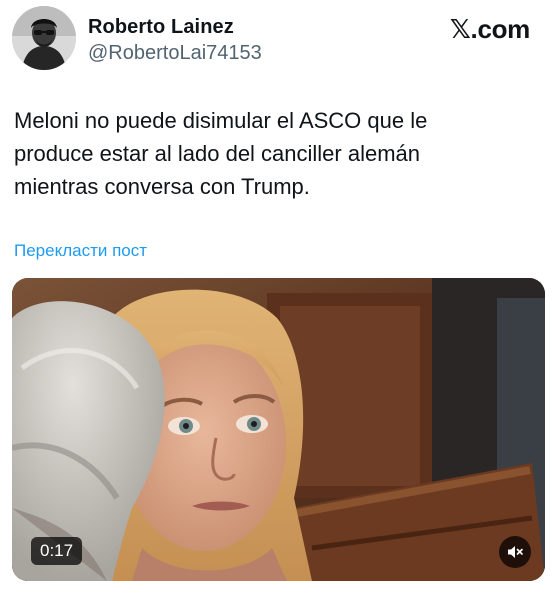 This screenshot has height=600, width=558. I want to click on avatar-image, so click(44, 38).